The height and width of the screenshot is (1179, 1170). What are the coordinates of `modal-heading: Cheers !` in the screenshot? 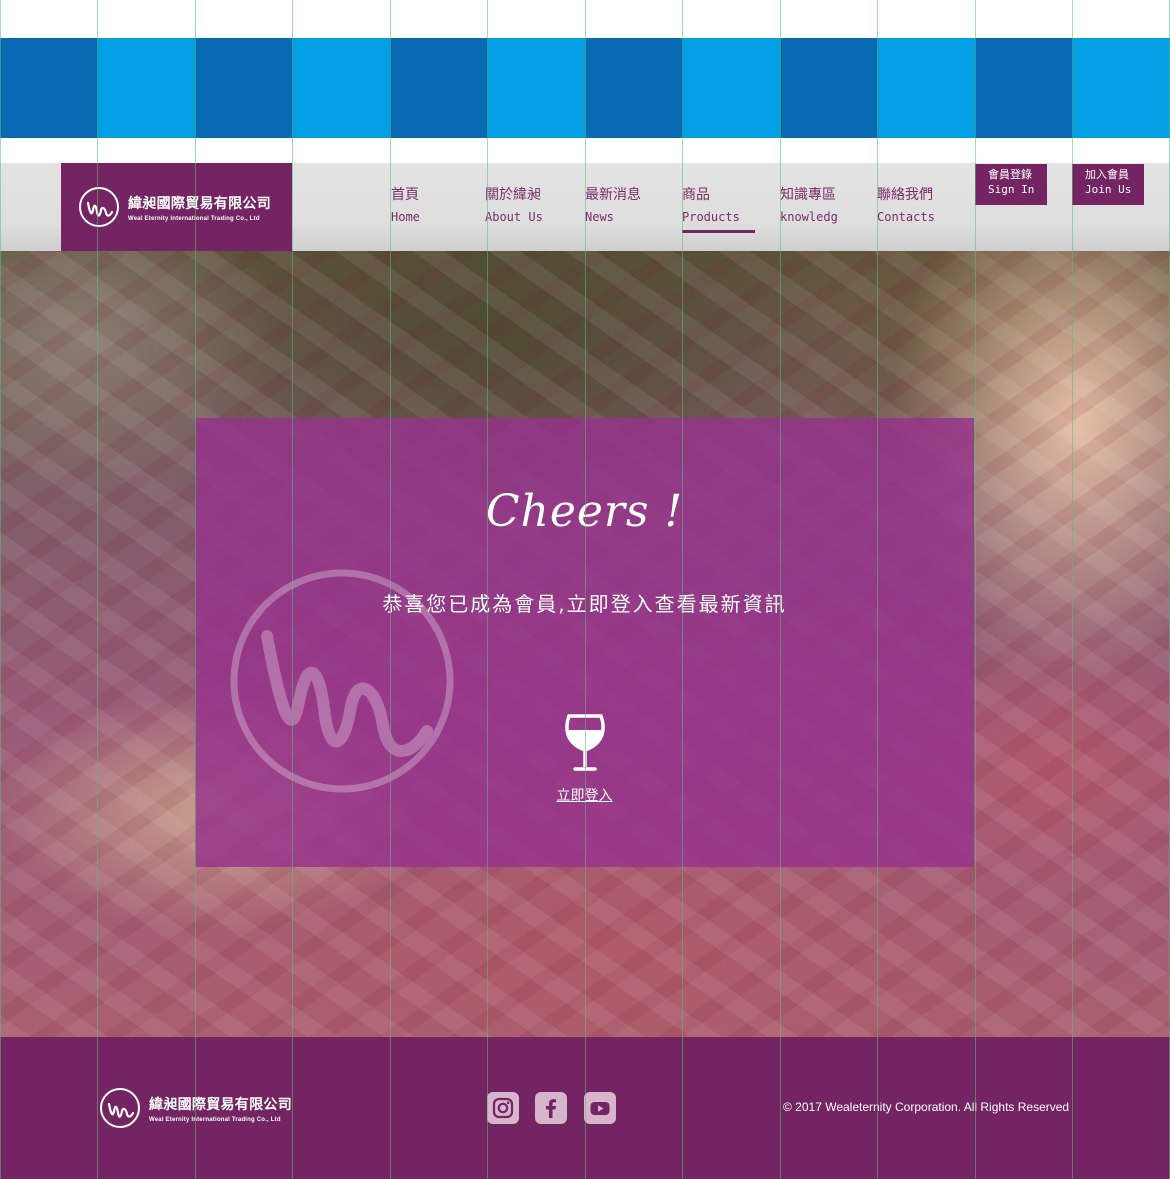 It's located at (584, 511).